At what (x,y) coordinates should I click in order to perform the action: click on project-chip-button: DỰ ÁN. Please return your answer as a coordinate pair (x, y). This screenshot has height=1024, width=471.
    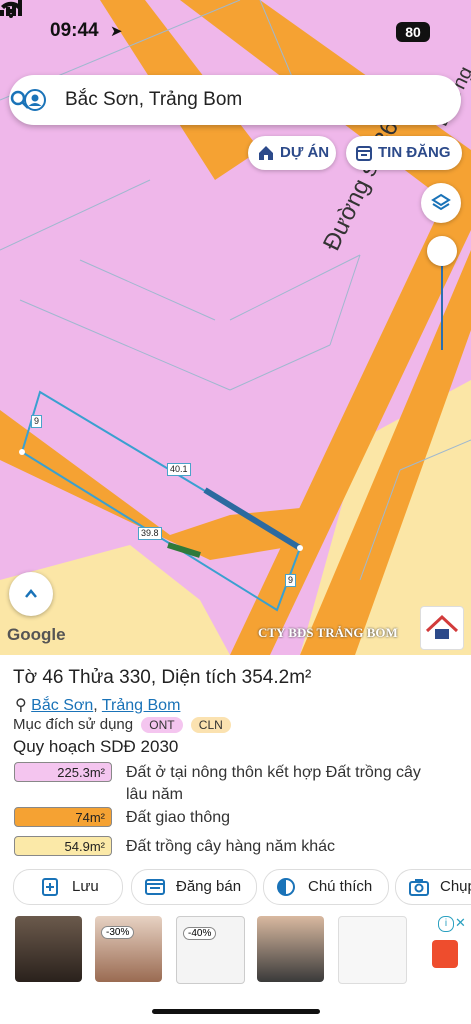
    Looking at the image, I should click on (292, 153).